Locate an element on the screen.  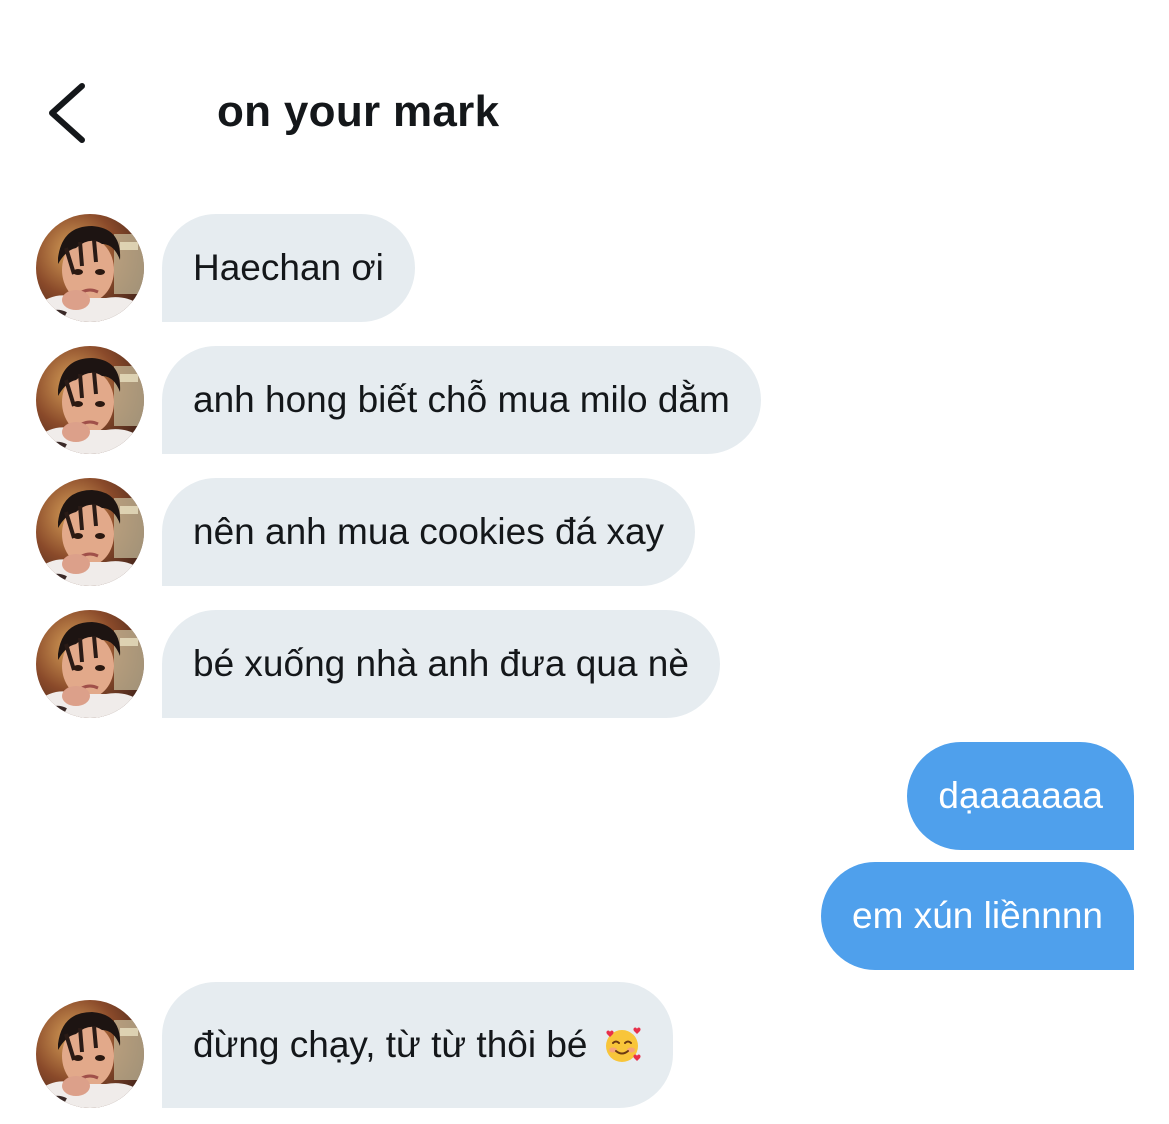
message-row-outgoing: dạaaaaaa is located at coordinates (584, 796).